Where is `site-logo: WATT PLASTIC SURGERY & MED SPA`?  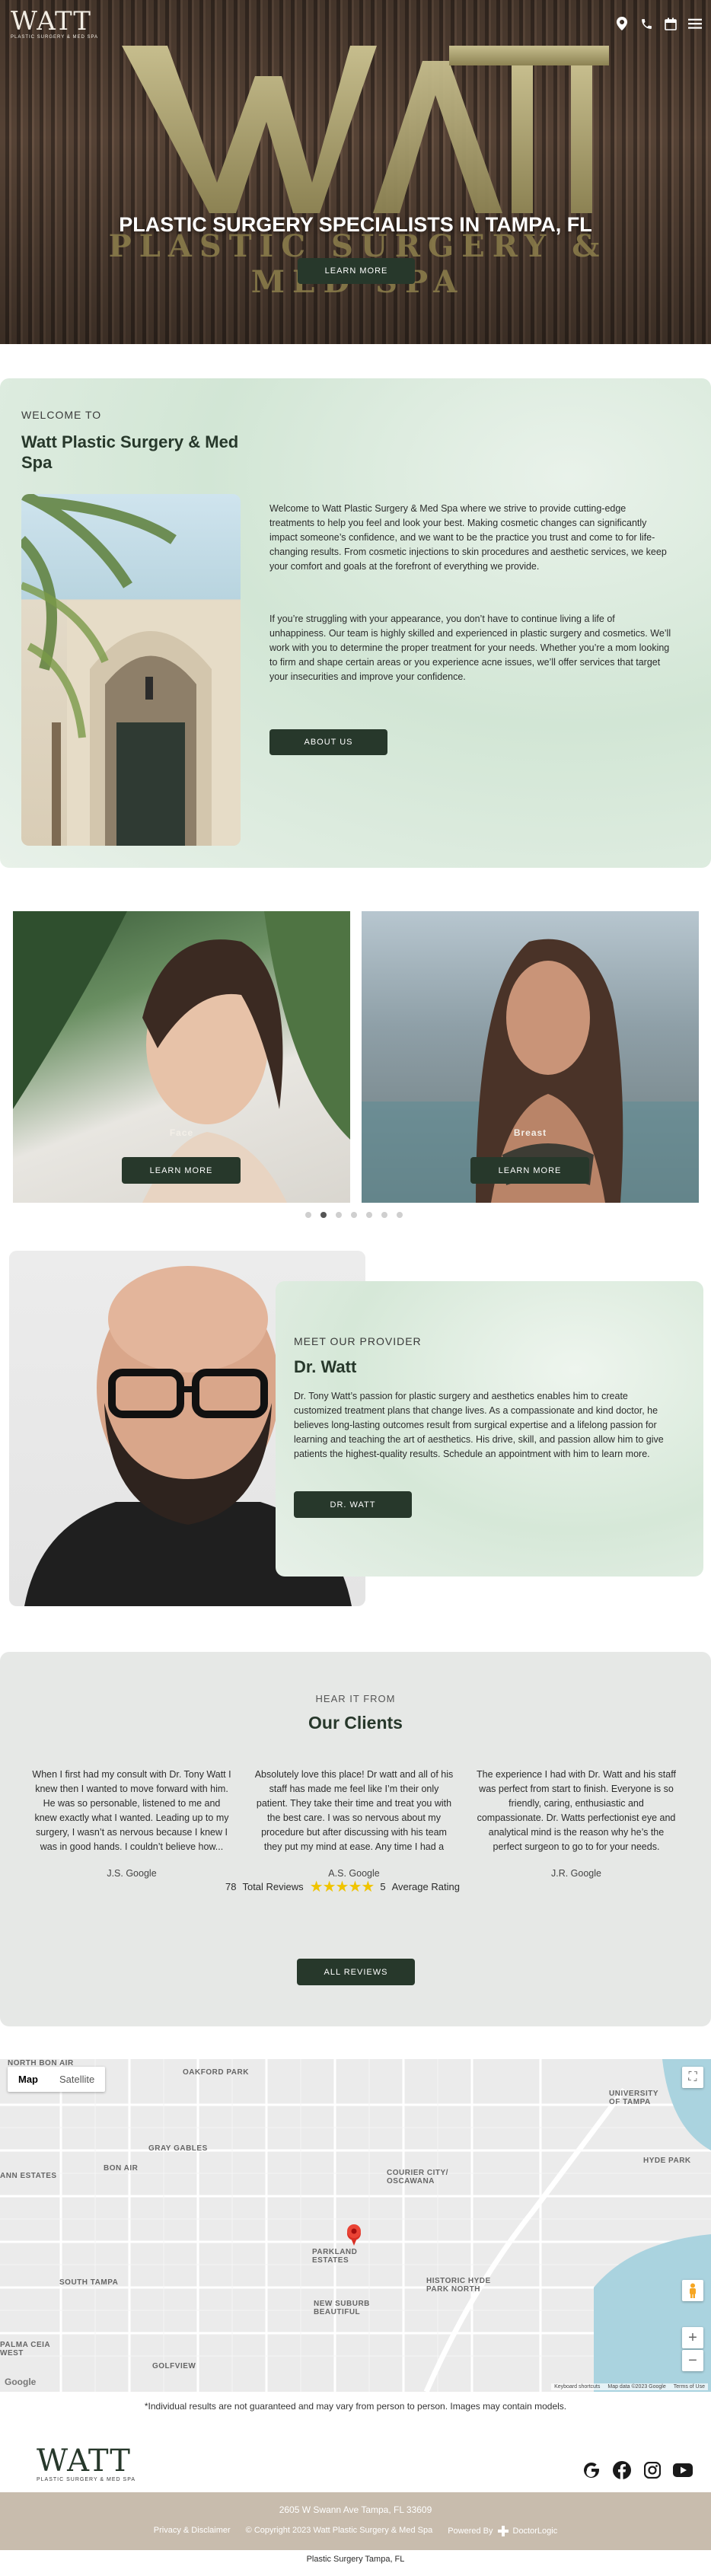
site-logo: WATT PLASTIC SURGERY & MED SPA is located at coordinates (54, 24).